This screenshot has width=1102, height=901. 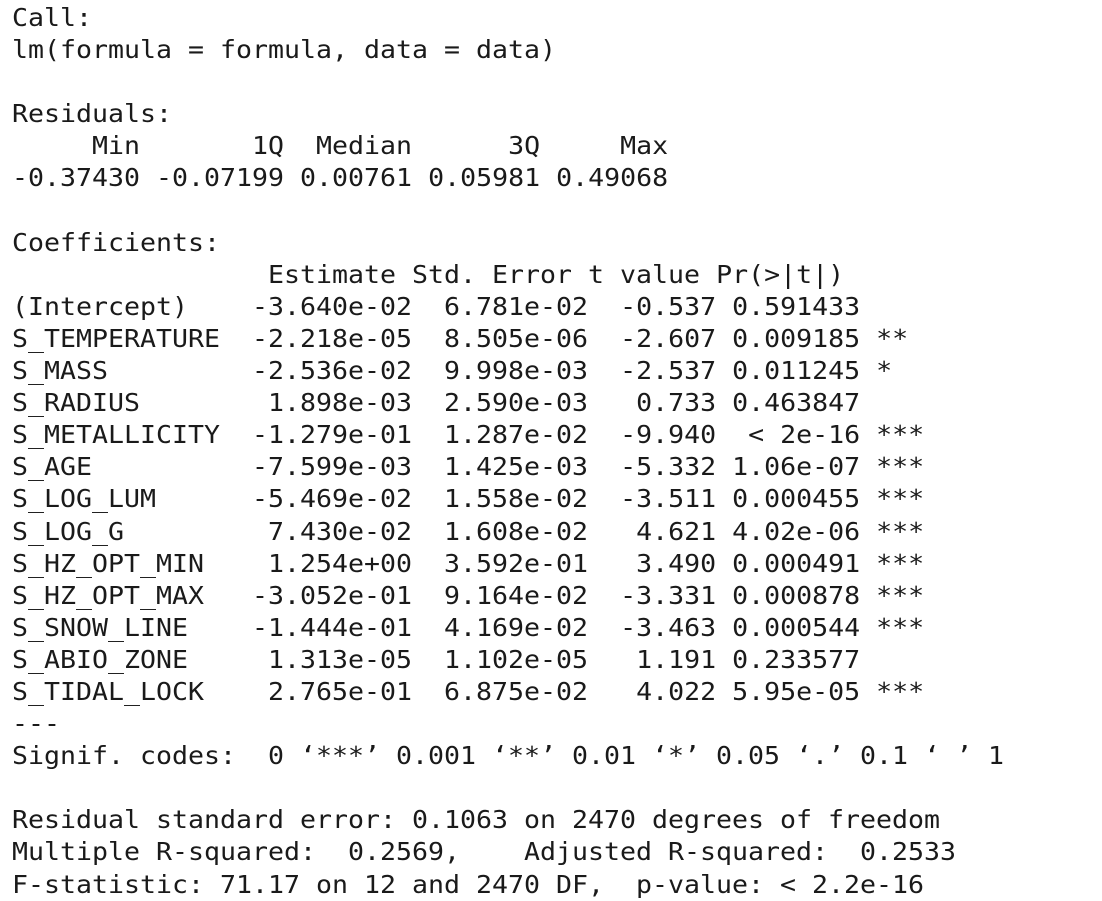 What do you see at coordinates (92, 114) in the screenshot?
I see `residuals-label: Residuals:` at bounding box center [92, 114].